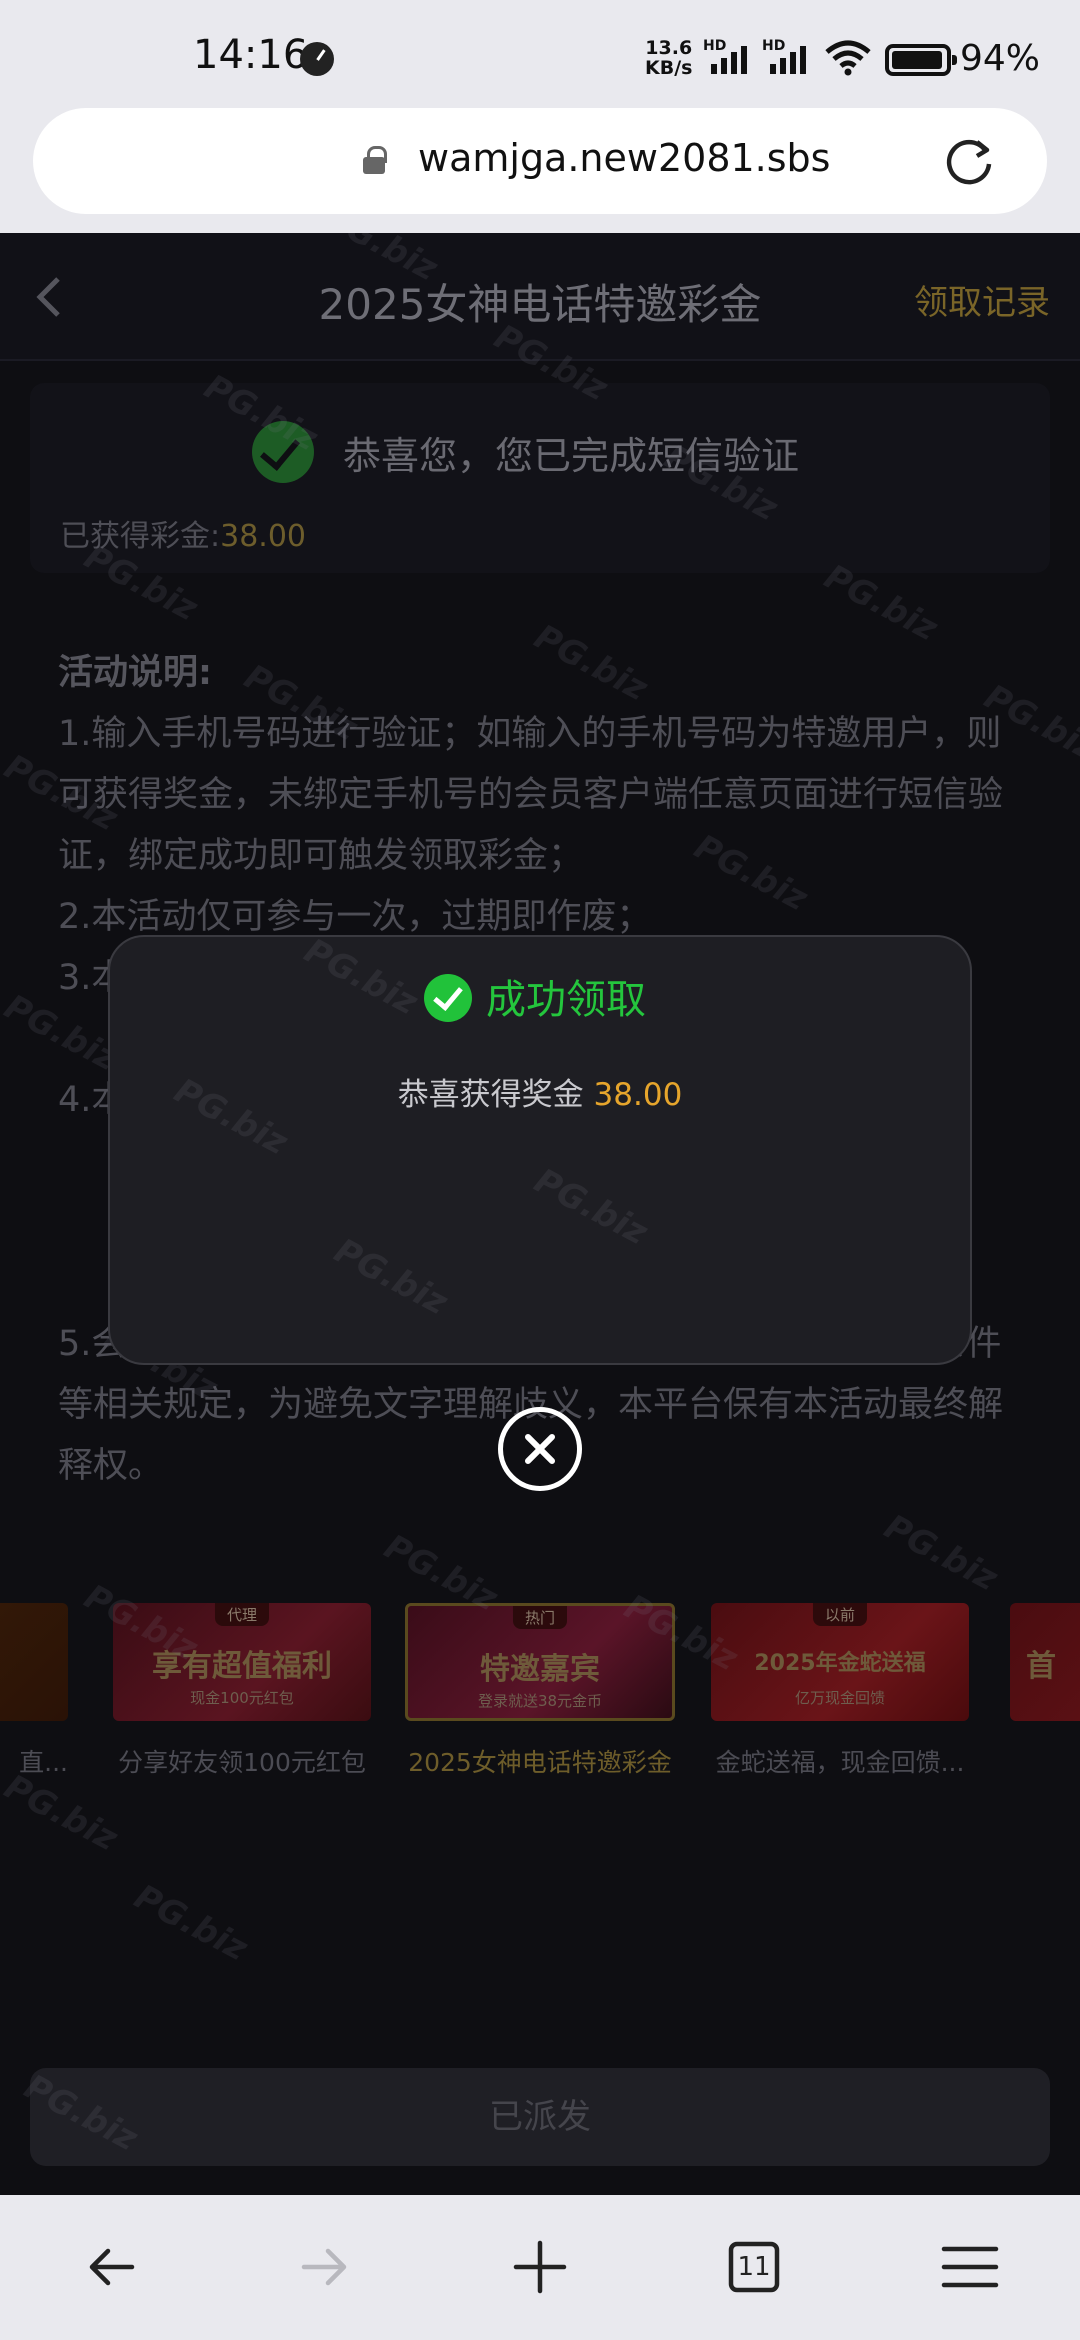  I want to click on status-bar: 14:16 13.6 KB/s HD HD 94%, so click(540, 55).